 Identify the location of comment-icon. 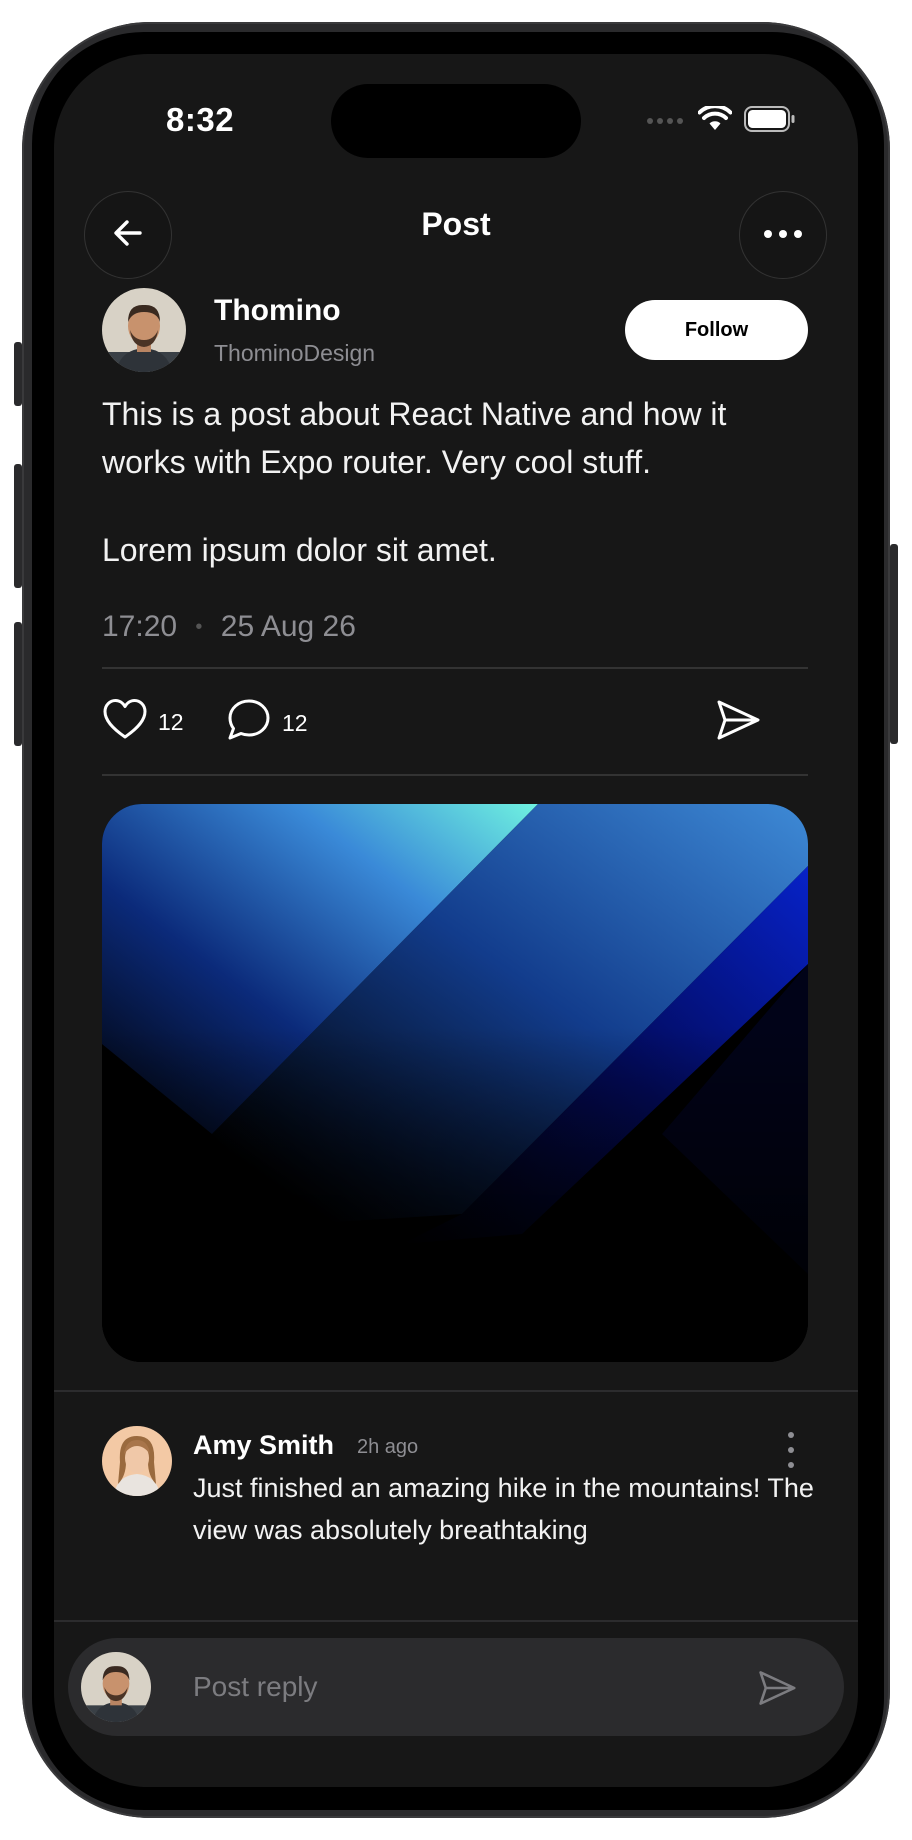
(249, 723).